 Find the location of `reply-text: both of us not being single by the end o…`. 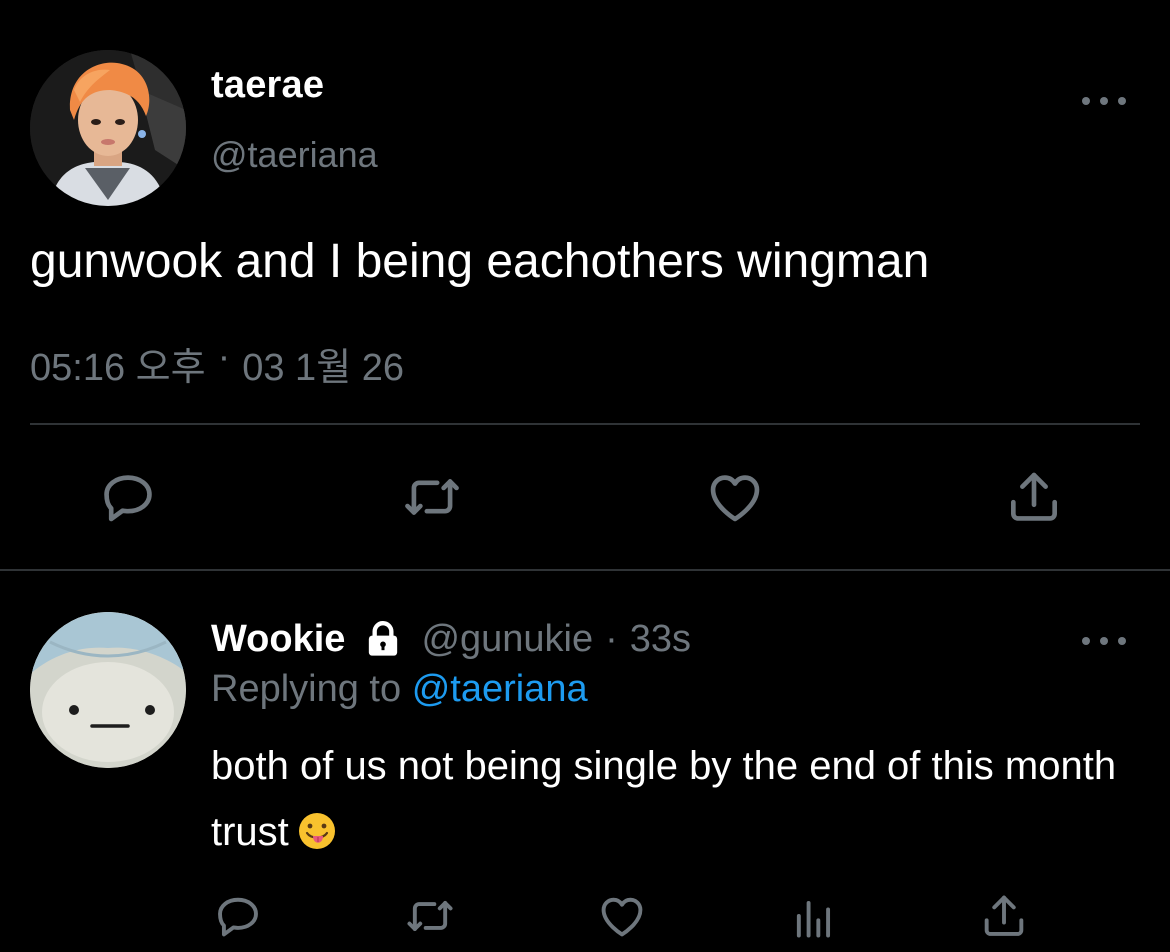

reply-text: both of us not being single by the end o… is located at coordinates (664, 799).